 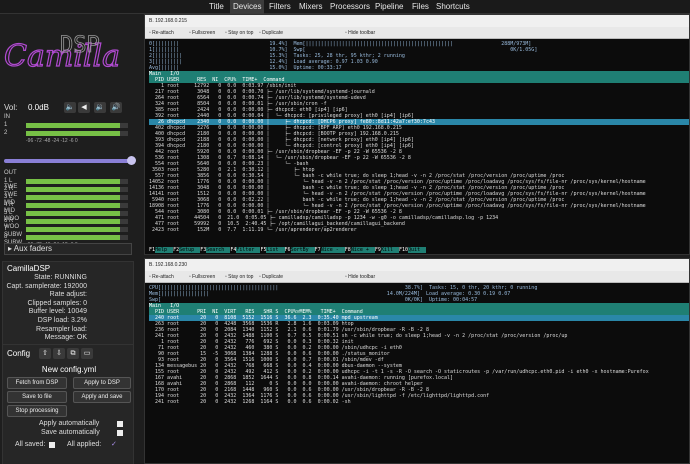 What do you see at coordinates (73, 125) in the screenshot?
I see `input-meter-level-fill` at bounding box center [73, 125].